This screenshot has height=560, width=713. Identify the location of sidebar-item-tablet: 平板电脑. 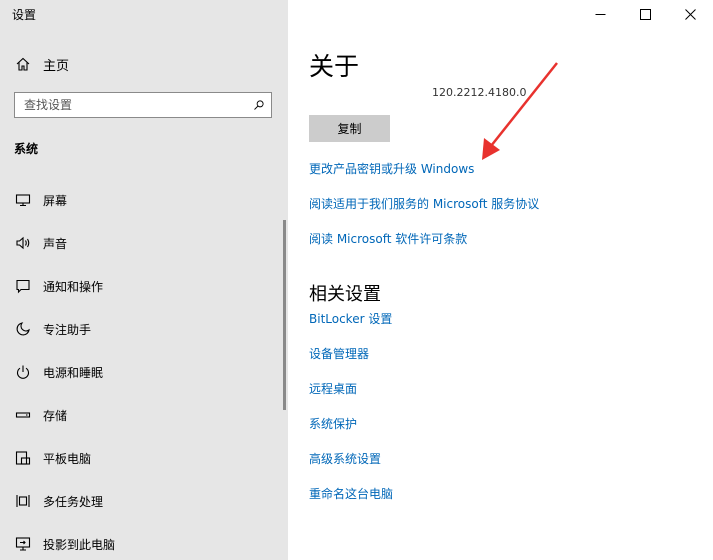
(52, 458).